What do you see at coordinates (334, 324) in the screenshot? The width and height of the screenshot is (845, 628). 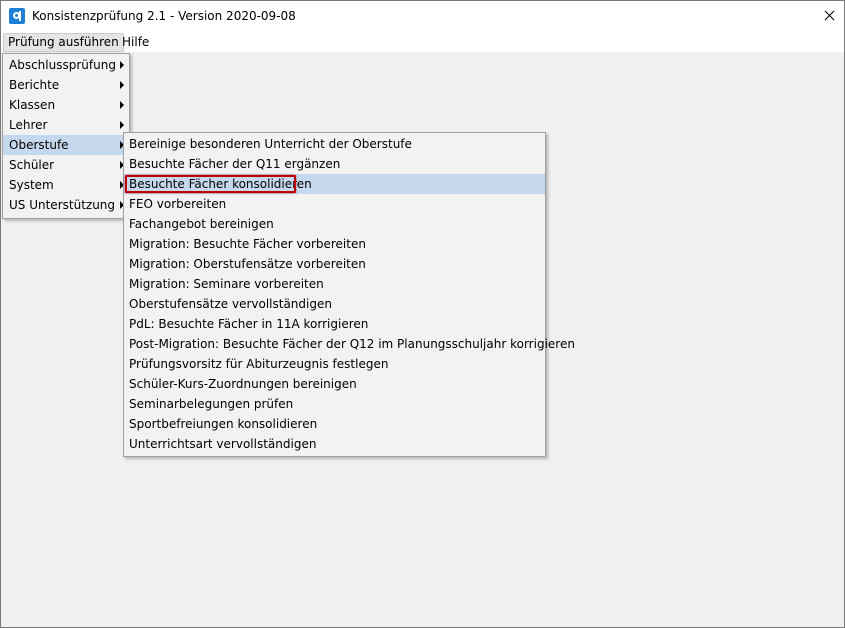 I see `submenu-item-pdl-besuchte-faecher: PdL: Besuchte Fächer in 11A korrigieren` at bounding box center [334, 324].